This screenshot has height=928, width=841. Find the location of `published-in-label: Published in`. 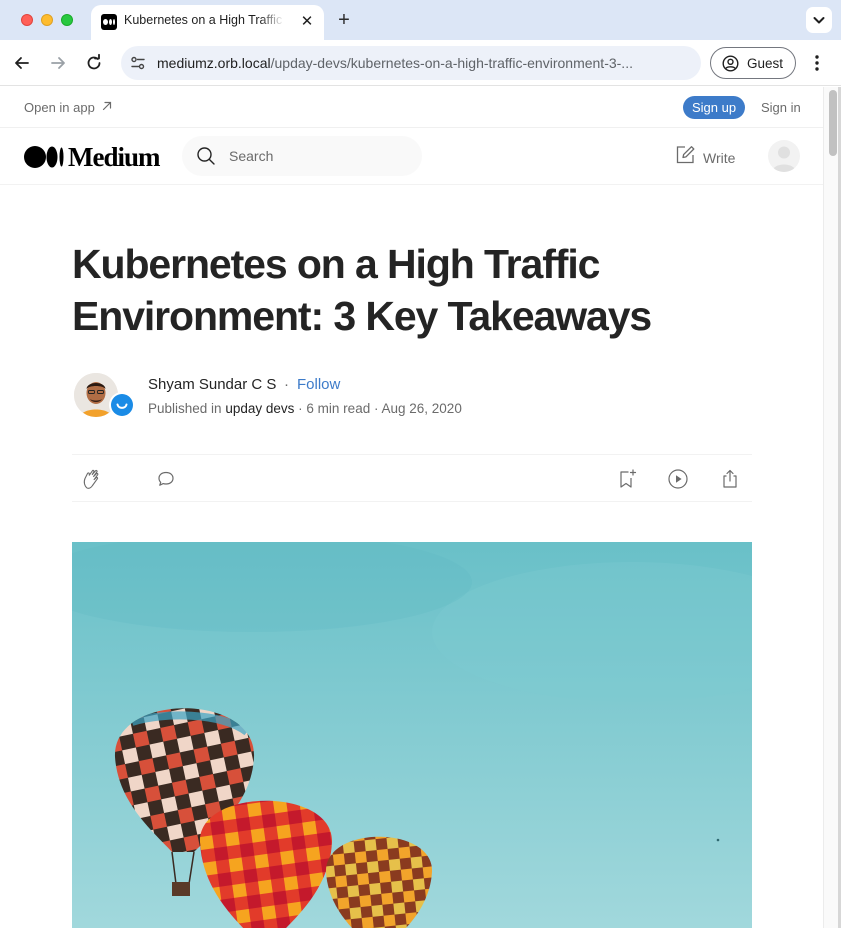

published-in-label: Published in is located at coordinates (185, 408).